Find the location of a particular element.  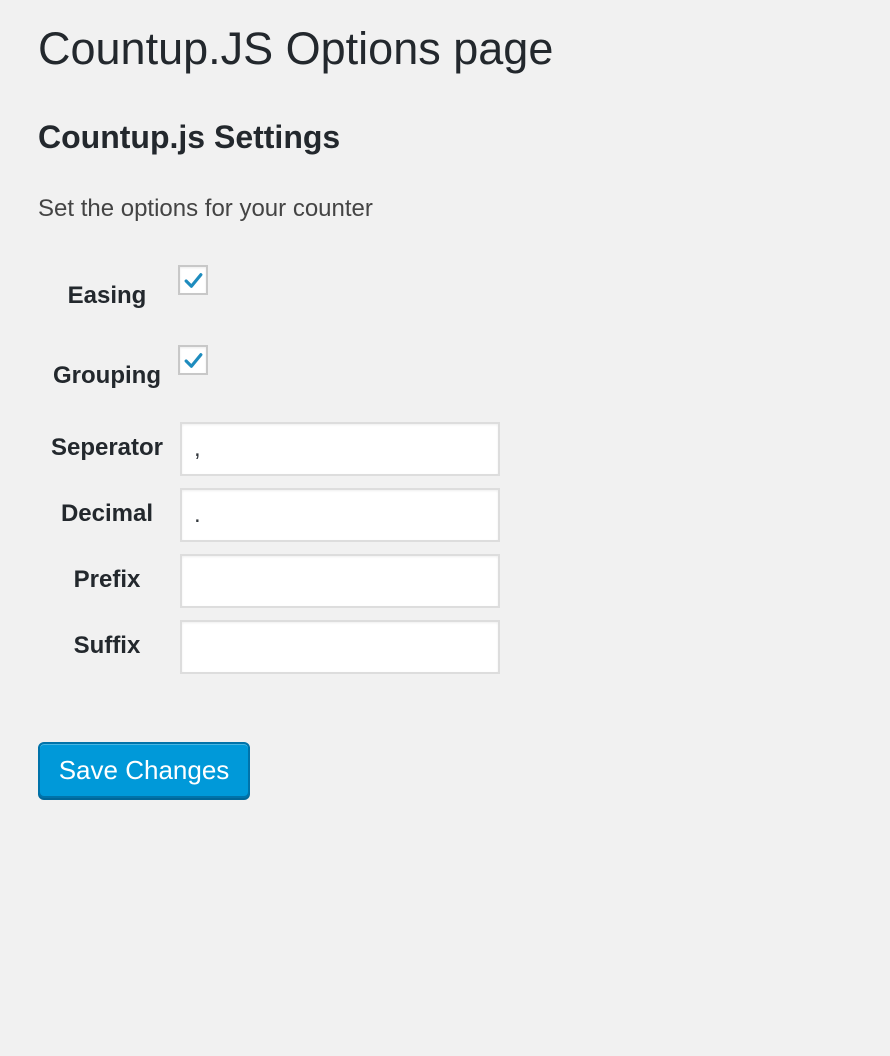

grouping-checkbox is located at coordinates (193, 360).